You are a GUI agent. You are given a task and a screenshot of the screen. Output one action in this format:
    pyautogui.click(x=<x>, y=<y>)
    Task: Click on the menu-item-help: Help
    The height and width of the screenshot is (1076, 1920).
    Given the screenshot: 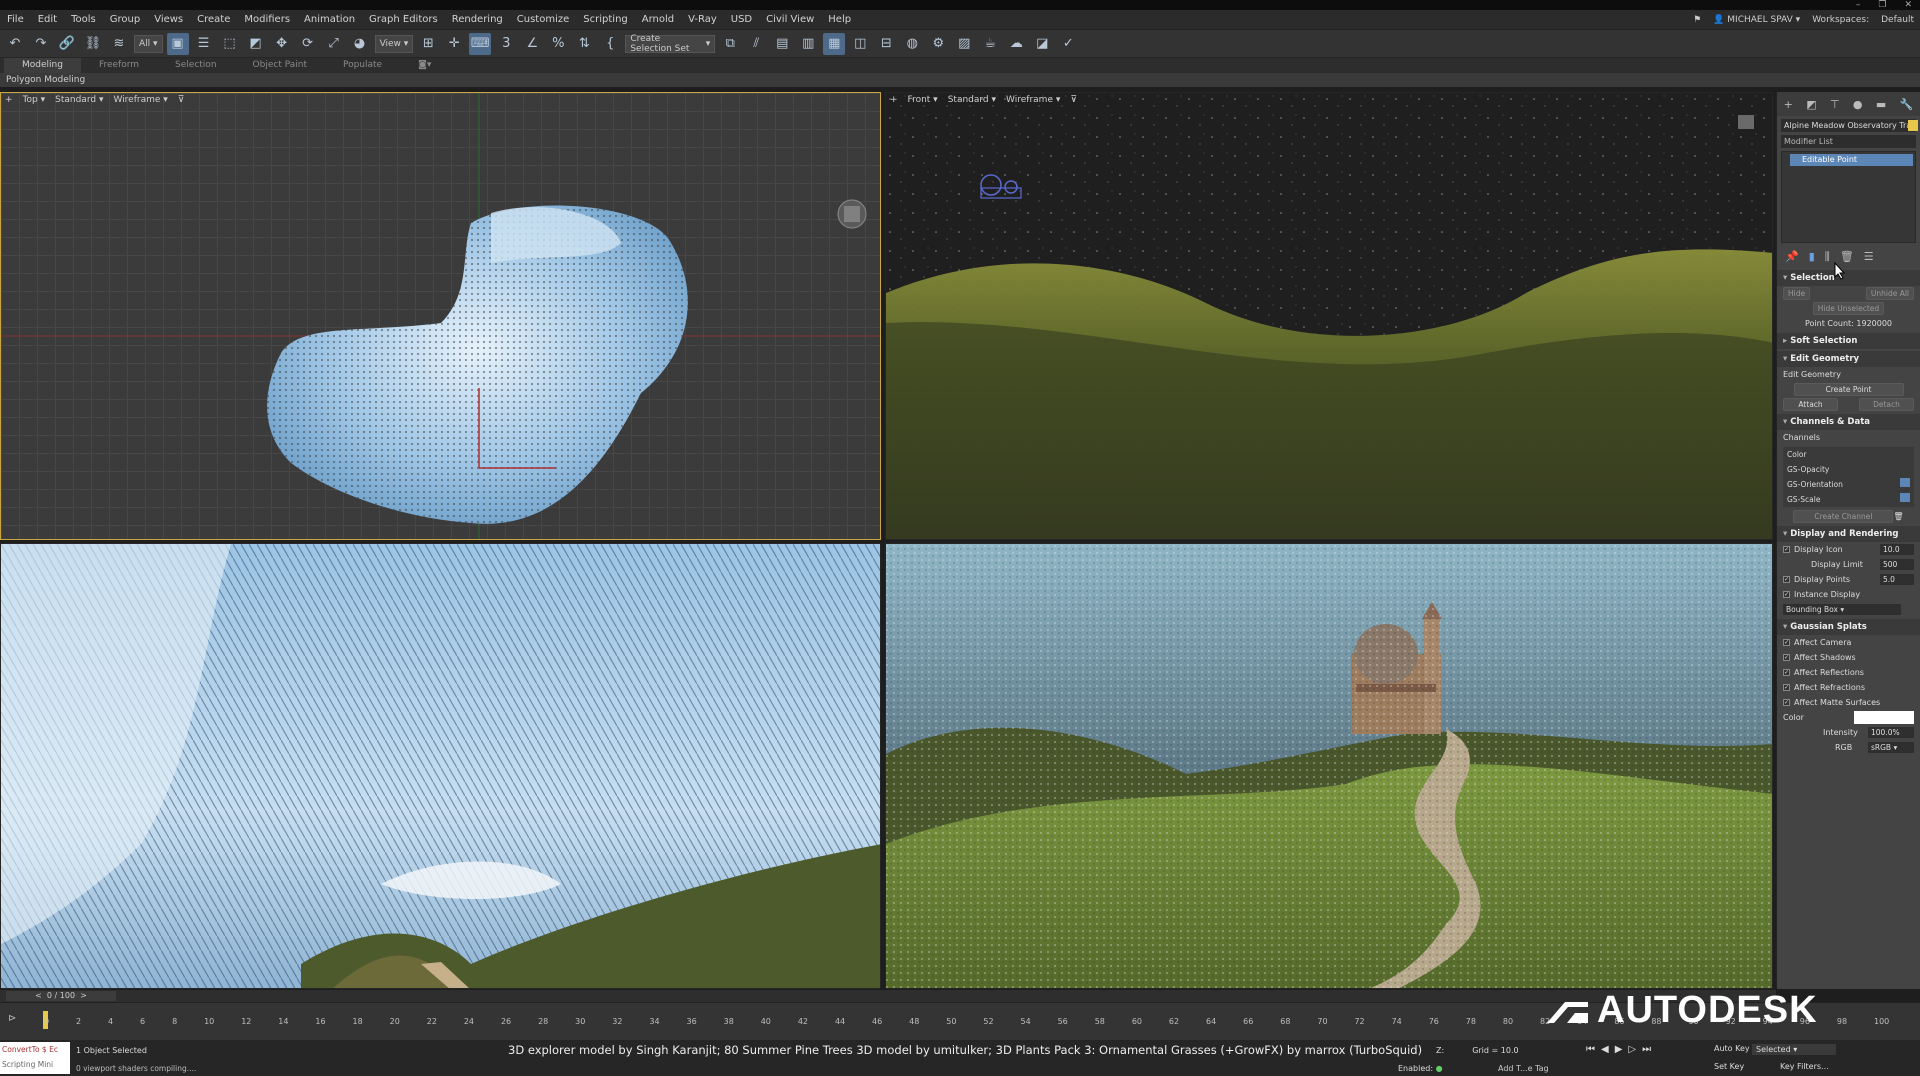 What is the action you would take?
    pyautogui.click(x=839, y=20)
    